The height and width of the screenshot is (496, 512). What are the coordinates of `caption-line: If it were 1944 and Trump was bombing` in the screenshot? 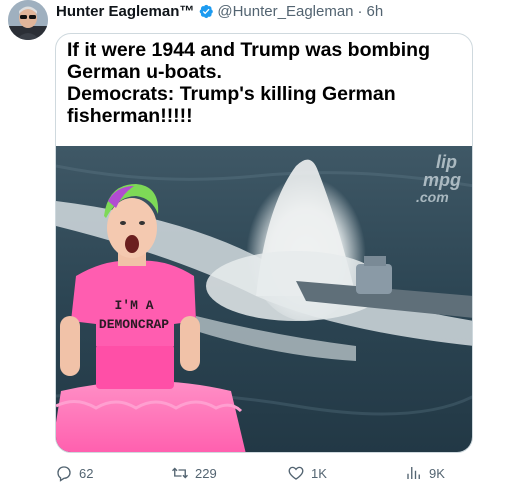 It's located at (248, 50).